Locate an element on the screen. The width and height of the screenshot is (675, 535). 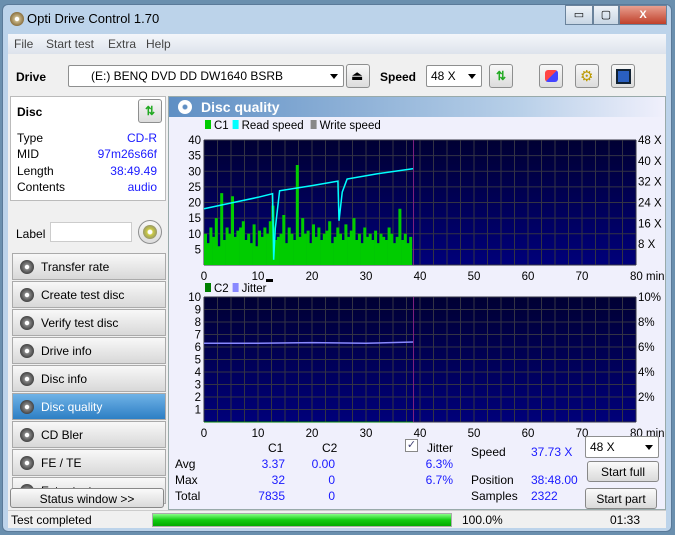
jitter-header: Jitter is located at coordinates (440, 448).